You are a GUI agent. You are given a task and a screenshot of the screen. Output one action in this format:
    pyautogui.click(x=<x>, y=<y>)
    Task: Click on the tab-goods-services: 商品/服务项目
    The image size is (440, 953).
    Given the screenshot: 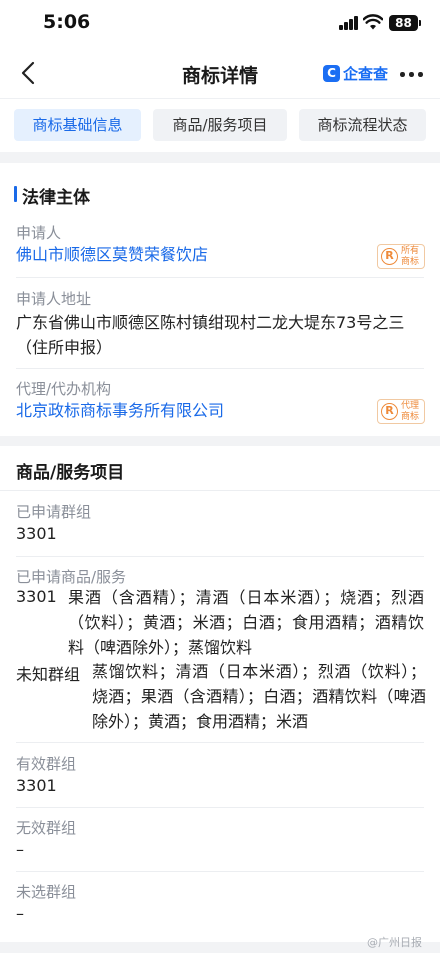 What is the action you would take?
    pyautogui.click(x=220, y=125)
    